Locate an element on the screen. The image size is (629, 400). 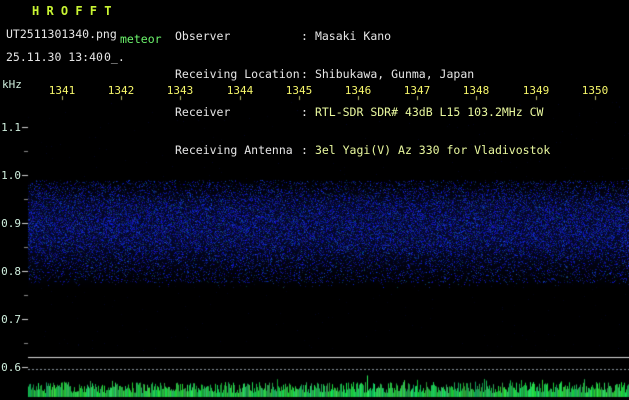
x-tick-label: 1341 is located at coordinates (62, 90).